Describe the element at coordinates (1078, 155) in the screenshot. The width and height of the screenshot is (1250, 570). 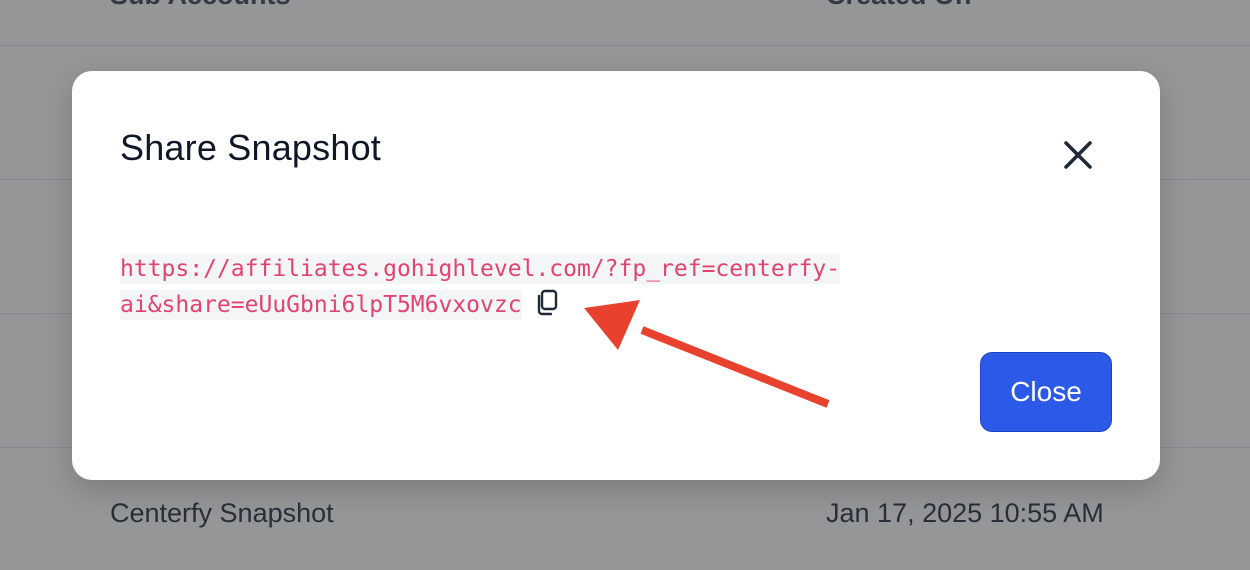
I see `close-icon` at that location.